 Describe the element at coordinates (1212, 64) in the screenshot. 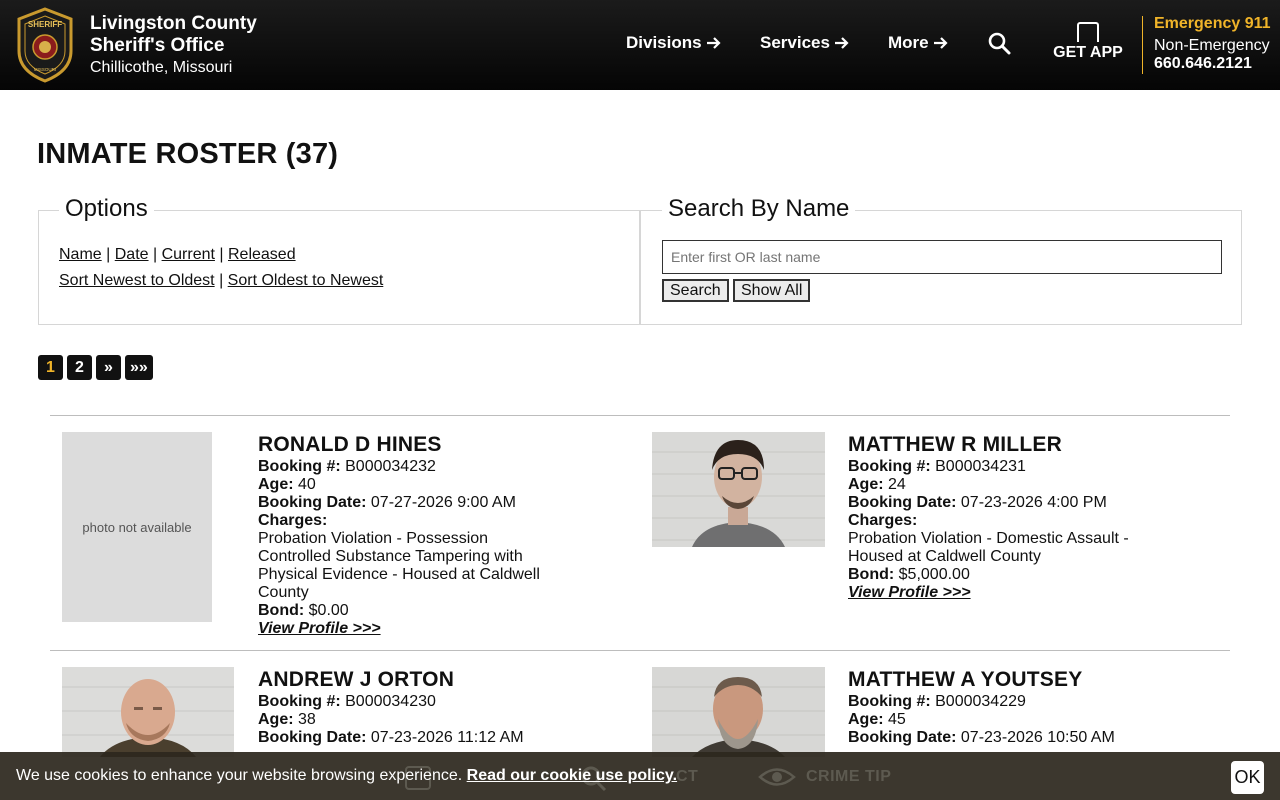

I see `non-emergency-phone: 660.646.2121` at that location.